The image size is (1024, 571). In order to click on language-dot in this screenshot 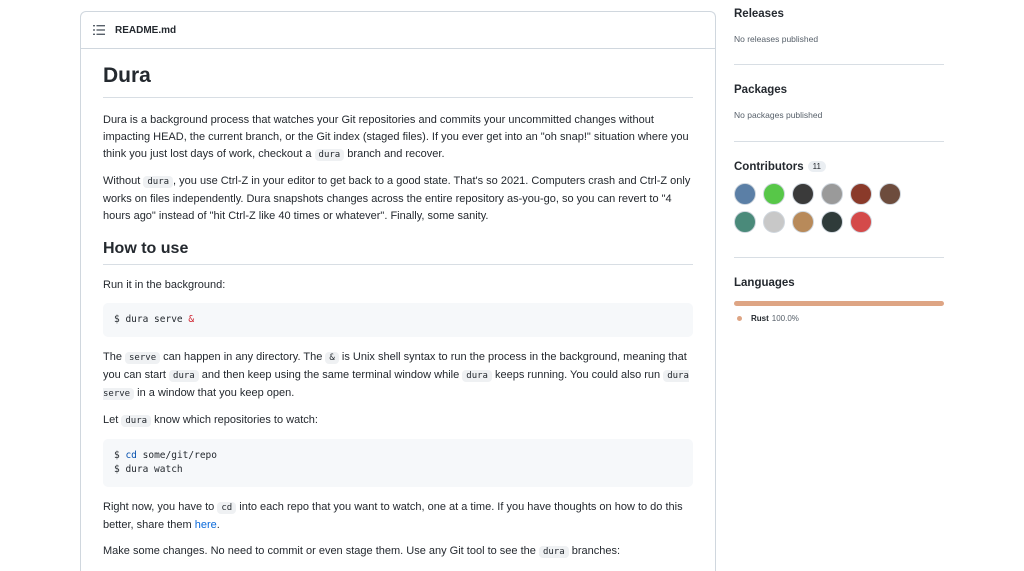, I will do `click(739, 318)`.